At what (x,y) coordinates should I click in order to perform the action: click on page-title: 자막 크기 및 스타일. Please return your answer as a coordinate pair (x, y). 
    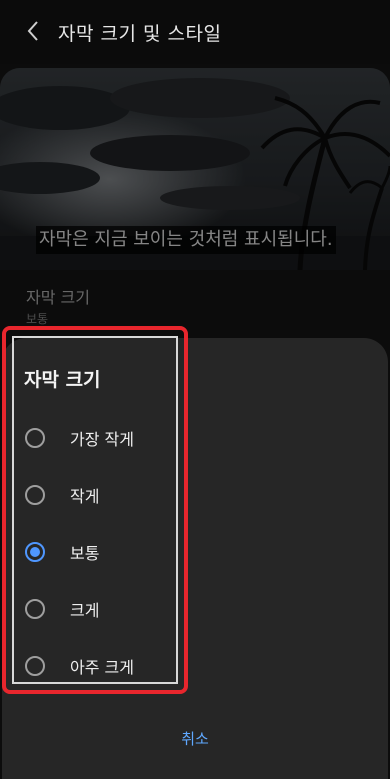
    Looking at the image, I should click on (140, 34).